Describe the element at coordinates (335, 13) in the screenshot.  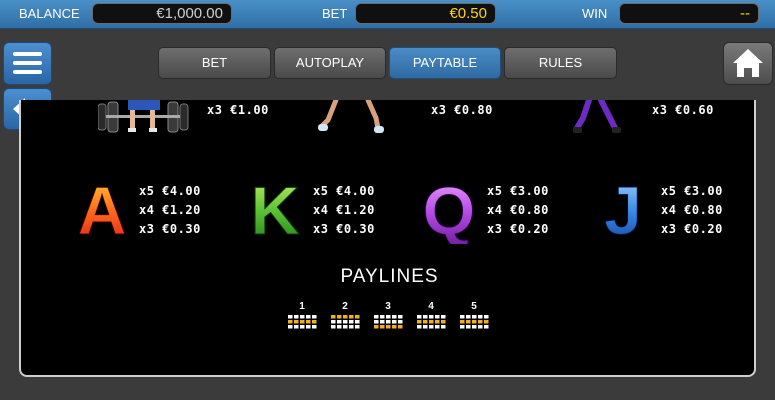
I see `bet-label: BET` at that location.